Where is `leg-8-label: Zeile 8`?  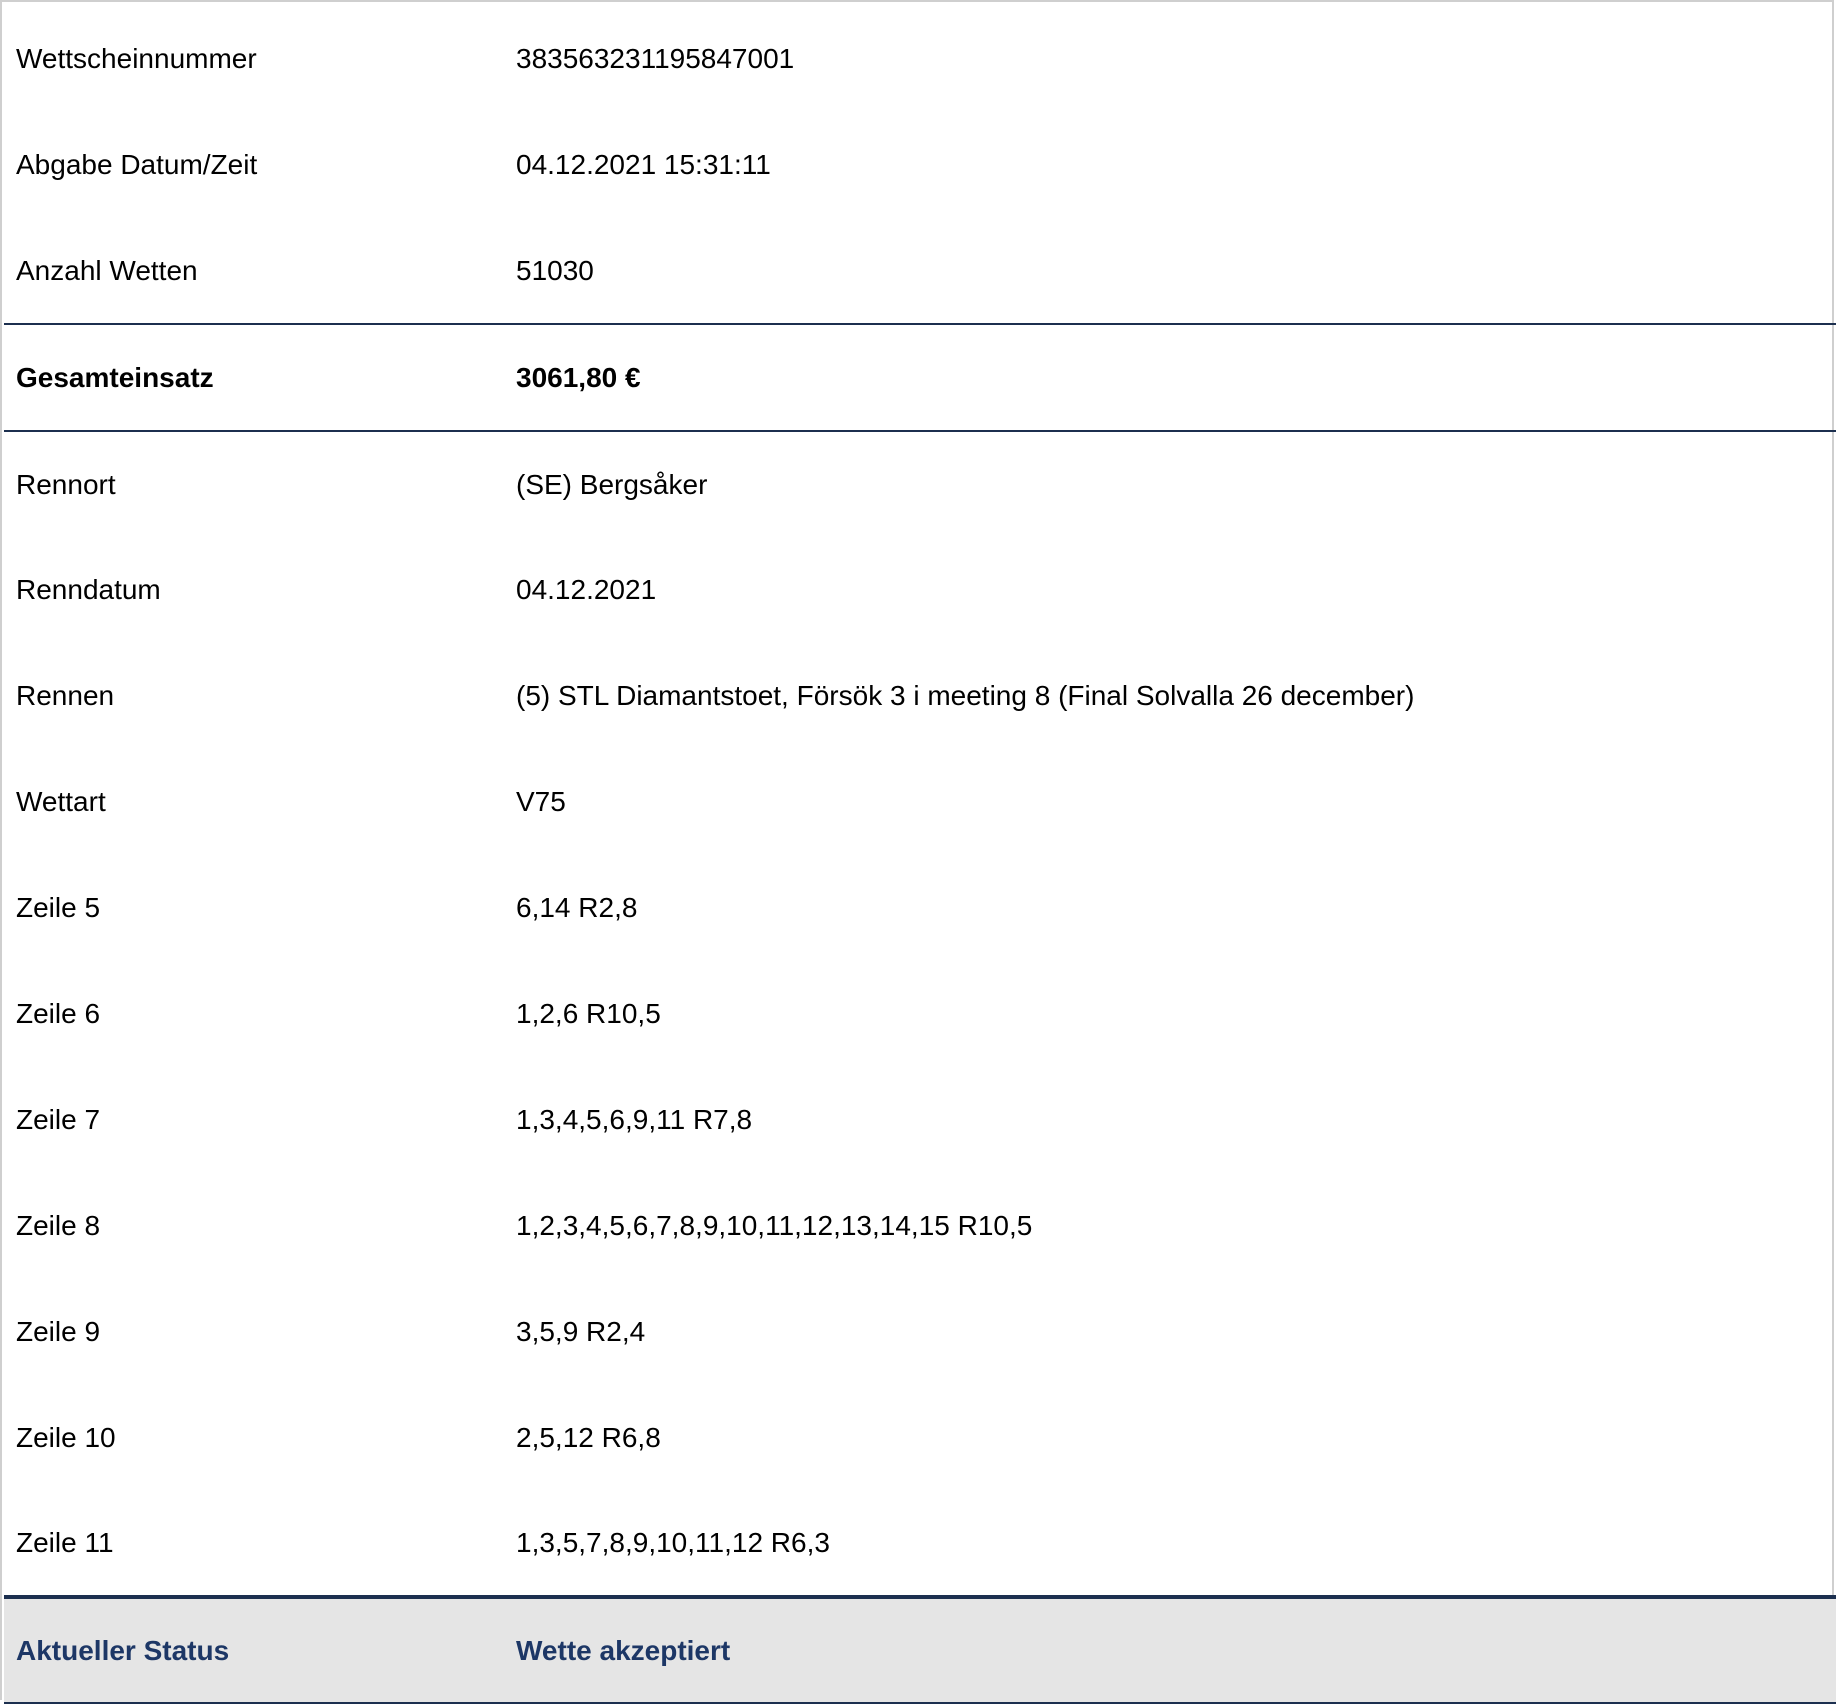 leg-8-label: Zeile 8 is located at coordinates (58, 1225).